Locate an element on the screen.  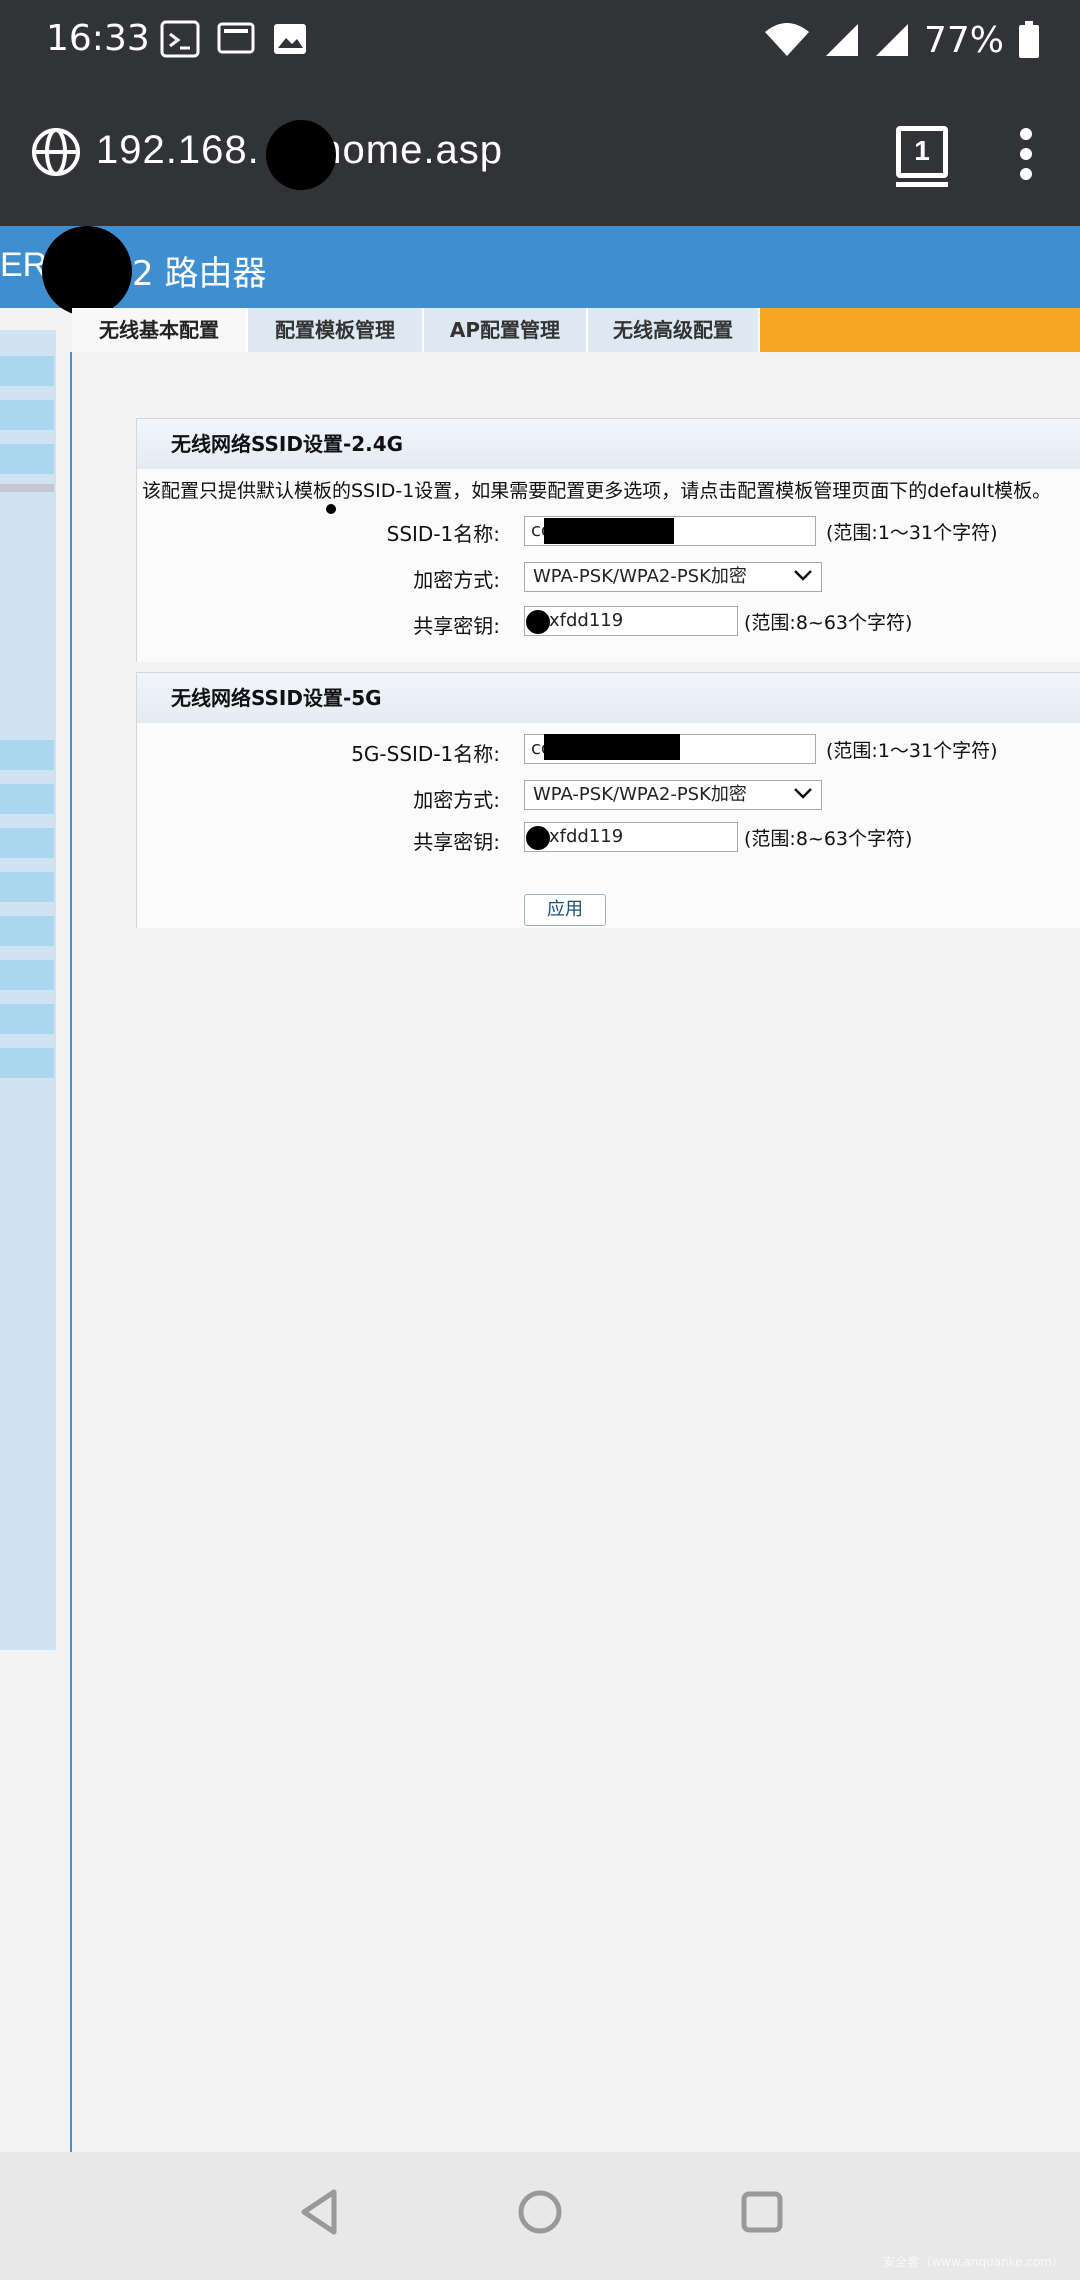
tab-count-button: 1 is located at coordinates (922, 152).